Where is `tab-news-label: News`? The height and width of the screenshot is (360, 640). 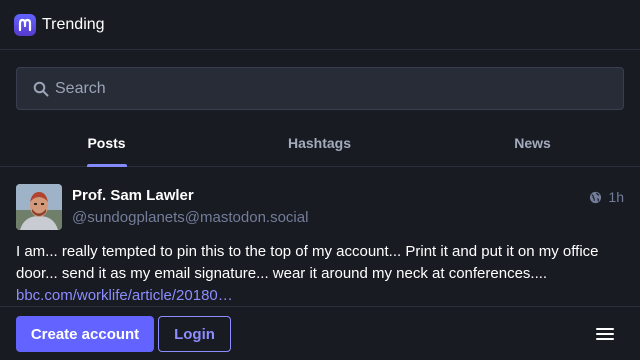
tab-news-label: News is located at coordinates (532, 143).